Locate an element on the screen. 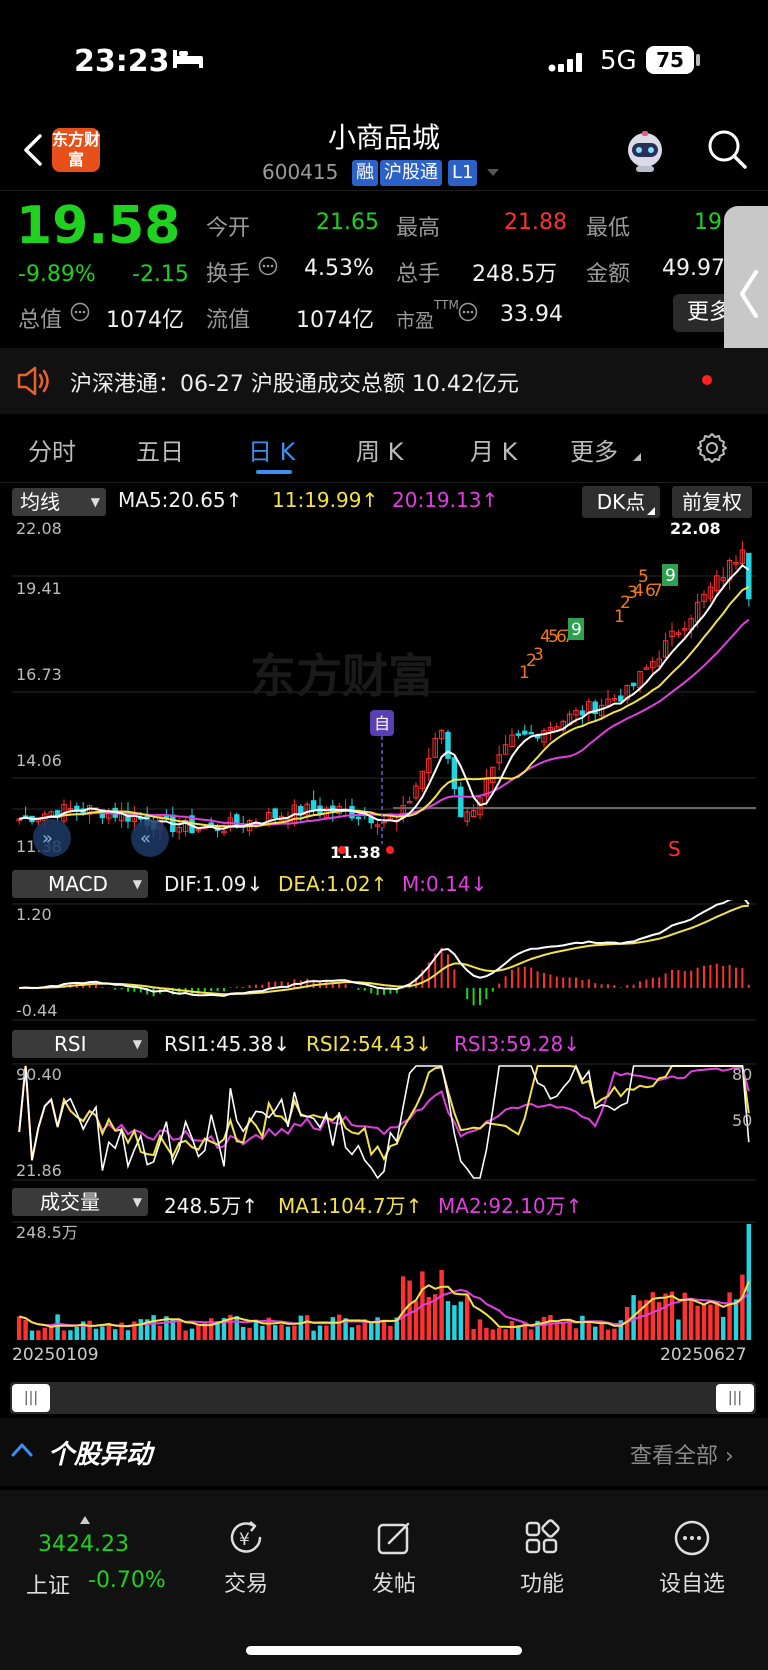  pe-value: 33.94 is located at coordinates (531, 314).